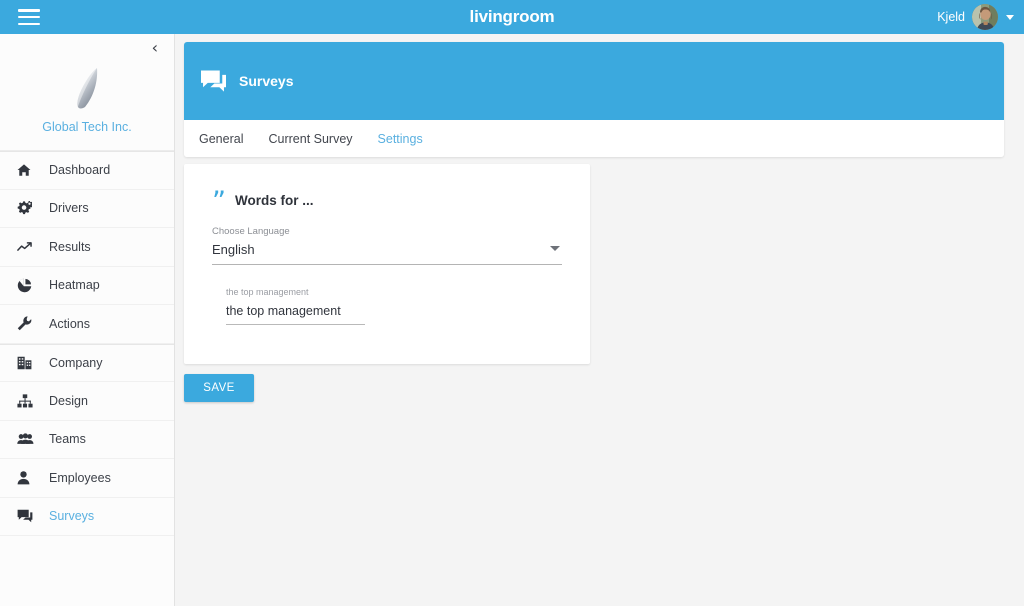 This screenshot has height=606, width=1024. I want to click on sidebar-item-label: Employees, so click(80, 477).